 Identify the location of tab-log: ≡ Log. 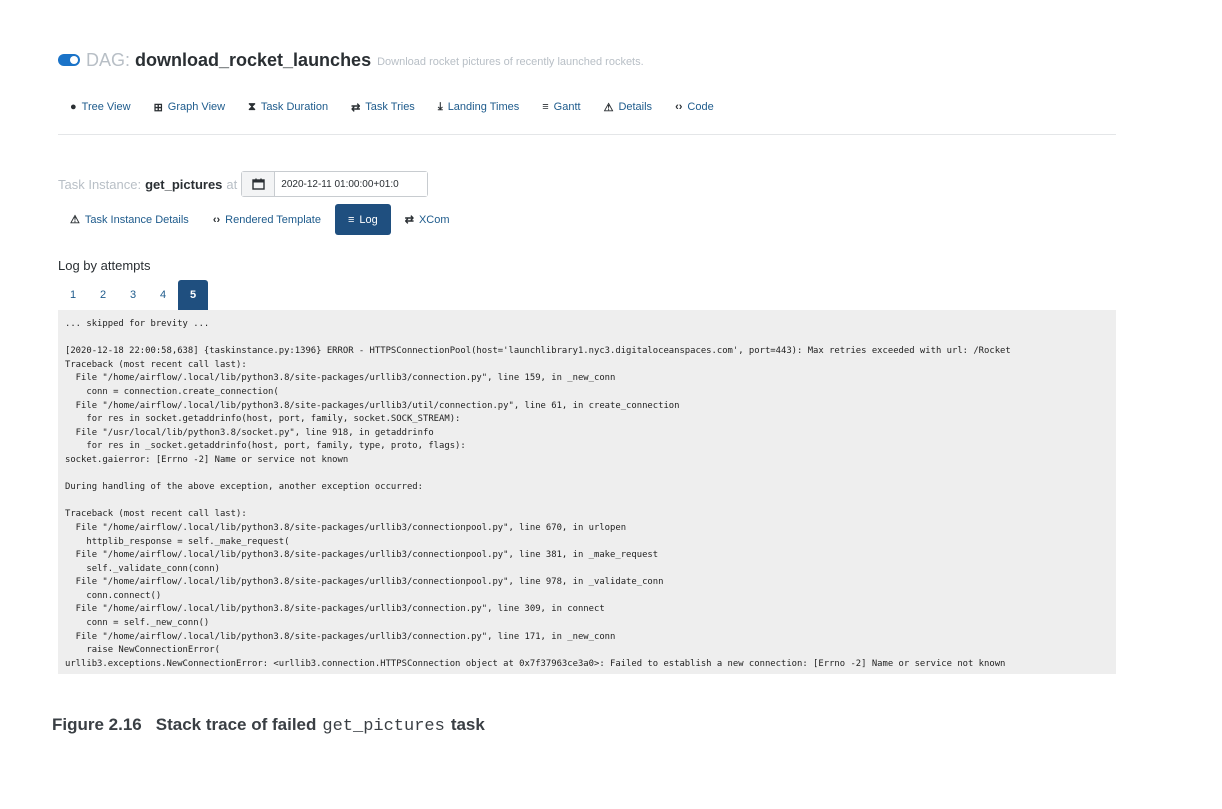
(362, 219).